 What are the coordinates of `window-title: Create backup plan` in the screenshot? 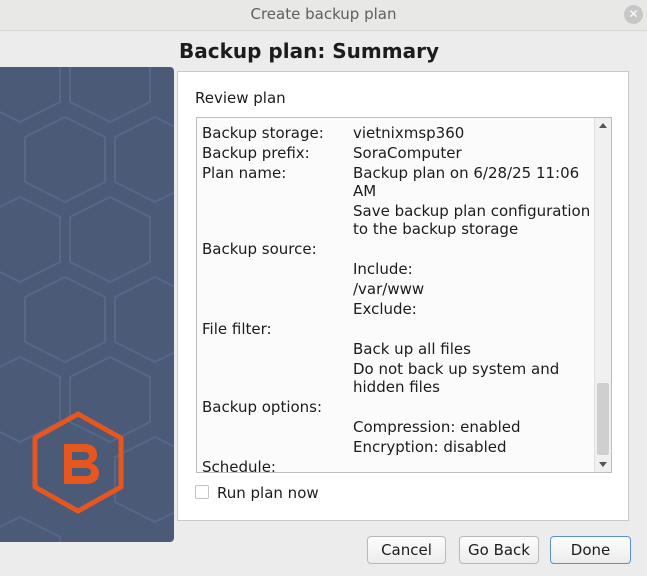 It's located at (323, 14).